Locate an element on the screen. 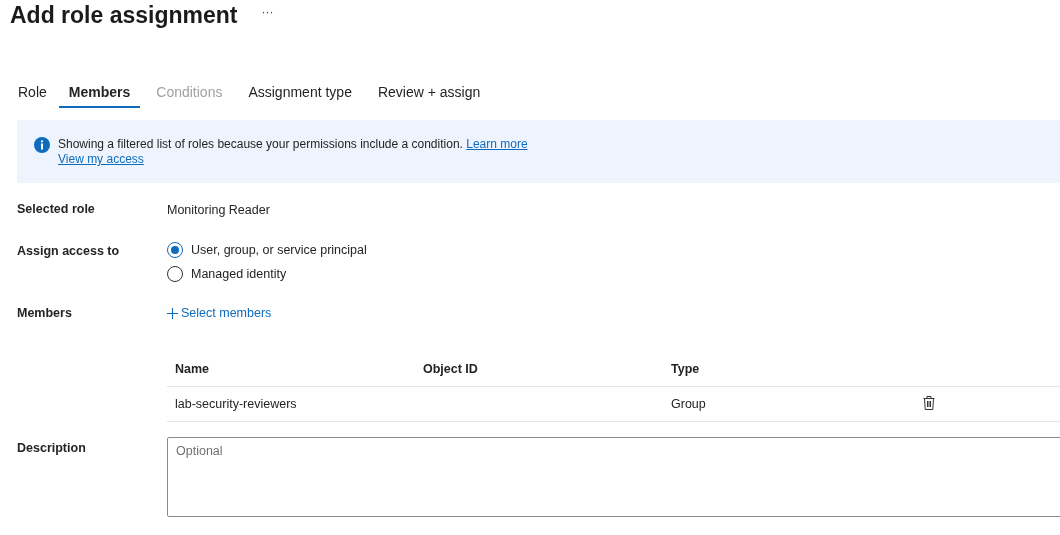 Image resolution: width=1060 pixels, height=535 pixels. info-icon is located at coordinates (42, 145).